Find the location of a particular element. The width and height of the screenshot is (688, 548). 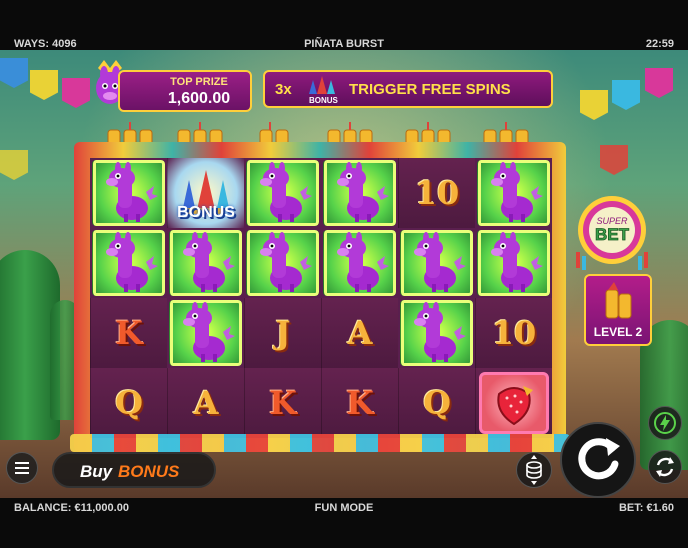

free-spins-banner: 3x BONUS TRIGGER FREE SPINS is located at coordinates (408, 89).